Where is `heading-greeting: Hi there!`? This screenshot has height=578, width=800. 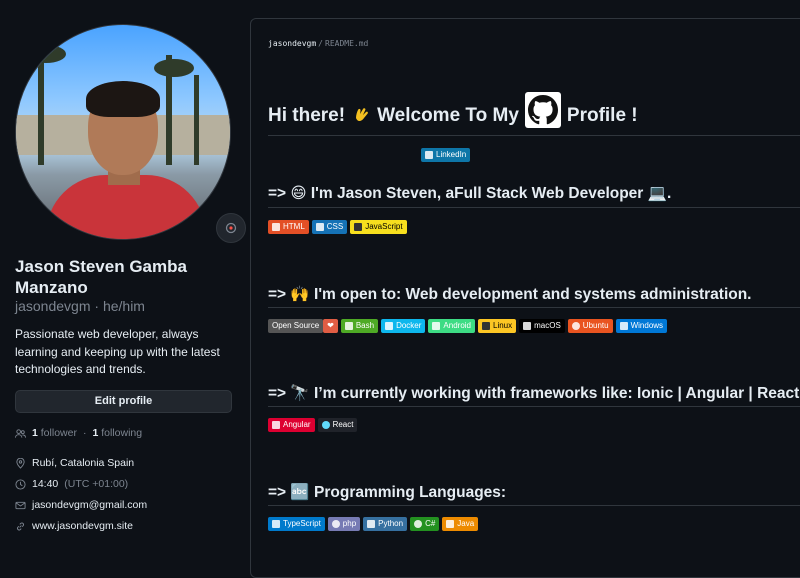
heading-greeting: Hi there! is located at coordinates (307, 115).